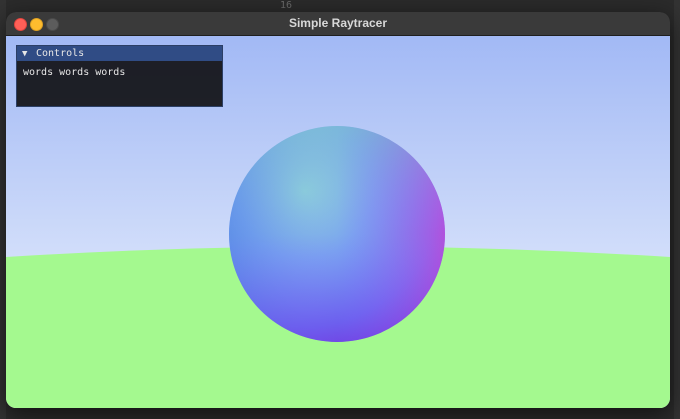 Image resolution: width=680 pixels, height=419 pixels. What do you see at coordinates (29, 54) in the screenshot?
I see `triangle-down-icon: ▼` at bounding box center [29, 54].